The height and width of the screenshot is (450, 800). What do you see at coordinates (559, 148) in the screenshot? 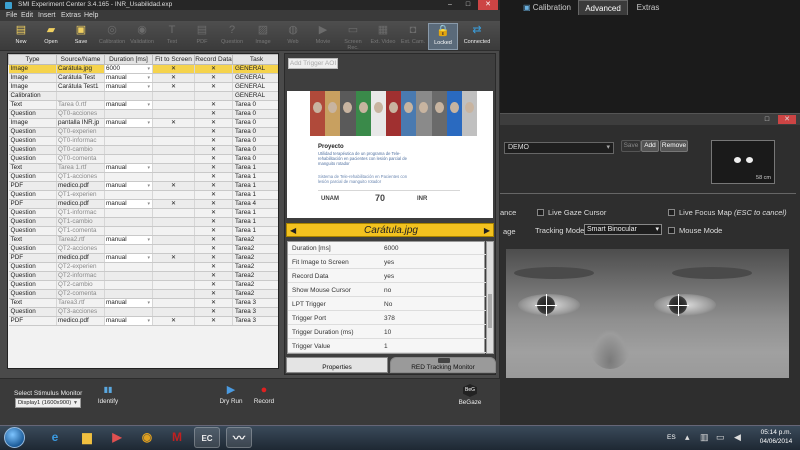
I see `profile-select: DEMO ▾` at bounding box center [559, 148].